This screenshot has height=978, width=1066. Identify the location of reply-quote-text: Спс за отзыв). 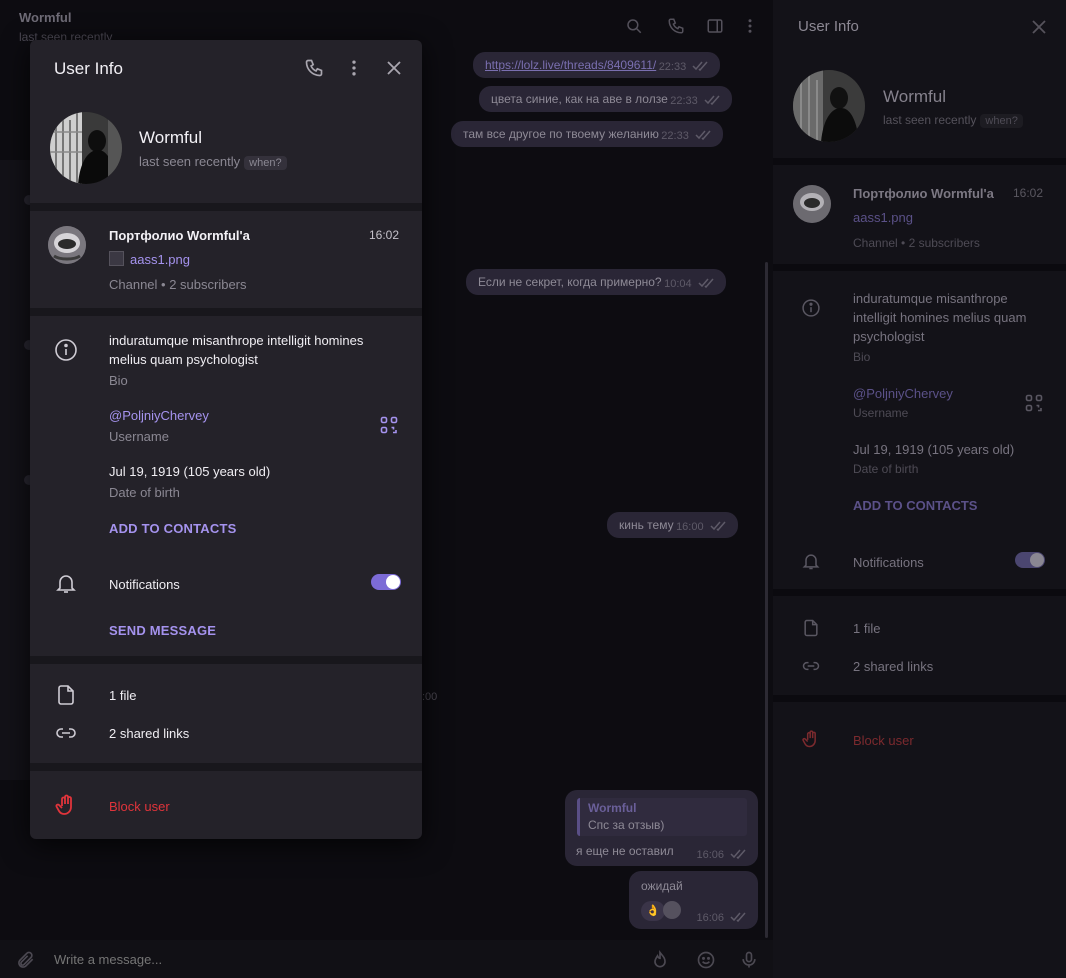
(626, 825).